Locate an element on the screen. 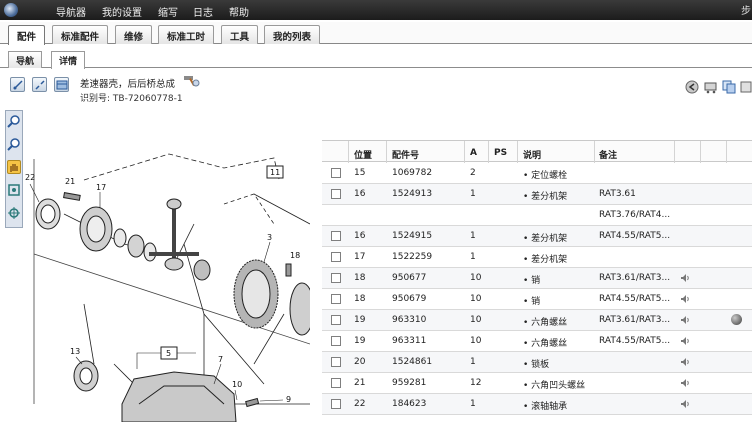 Image resolution: width=752 pixels, height=432 pixels. cell-description: • 六角凹头螺丝 is located at coordinates (554, 386).